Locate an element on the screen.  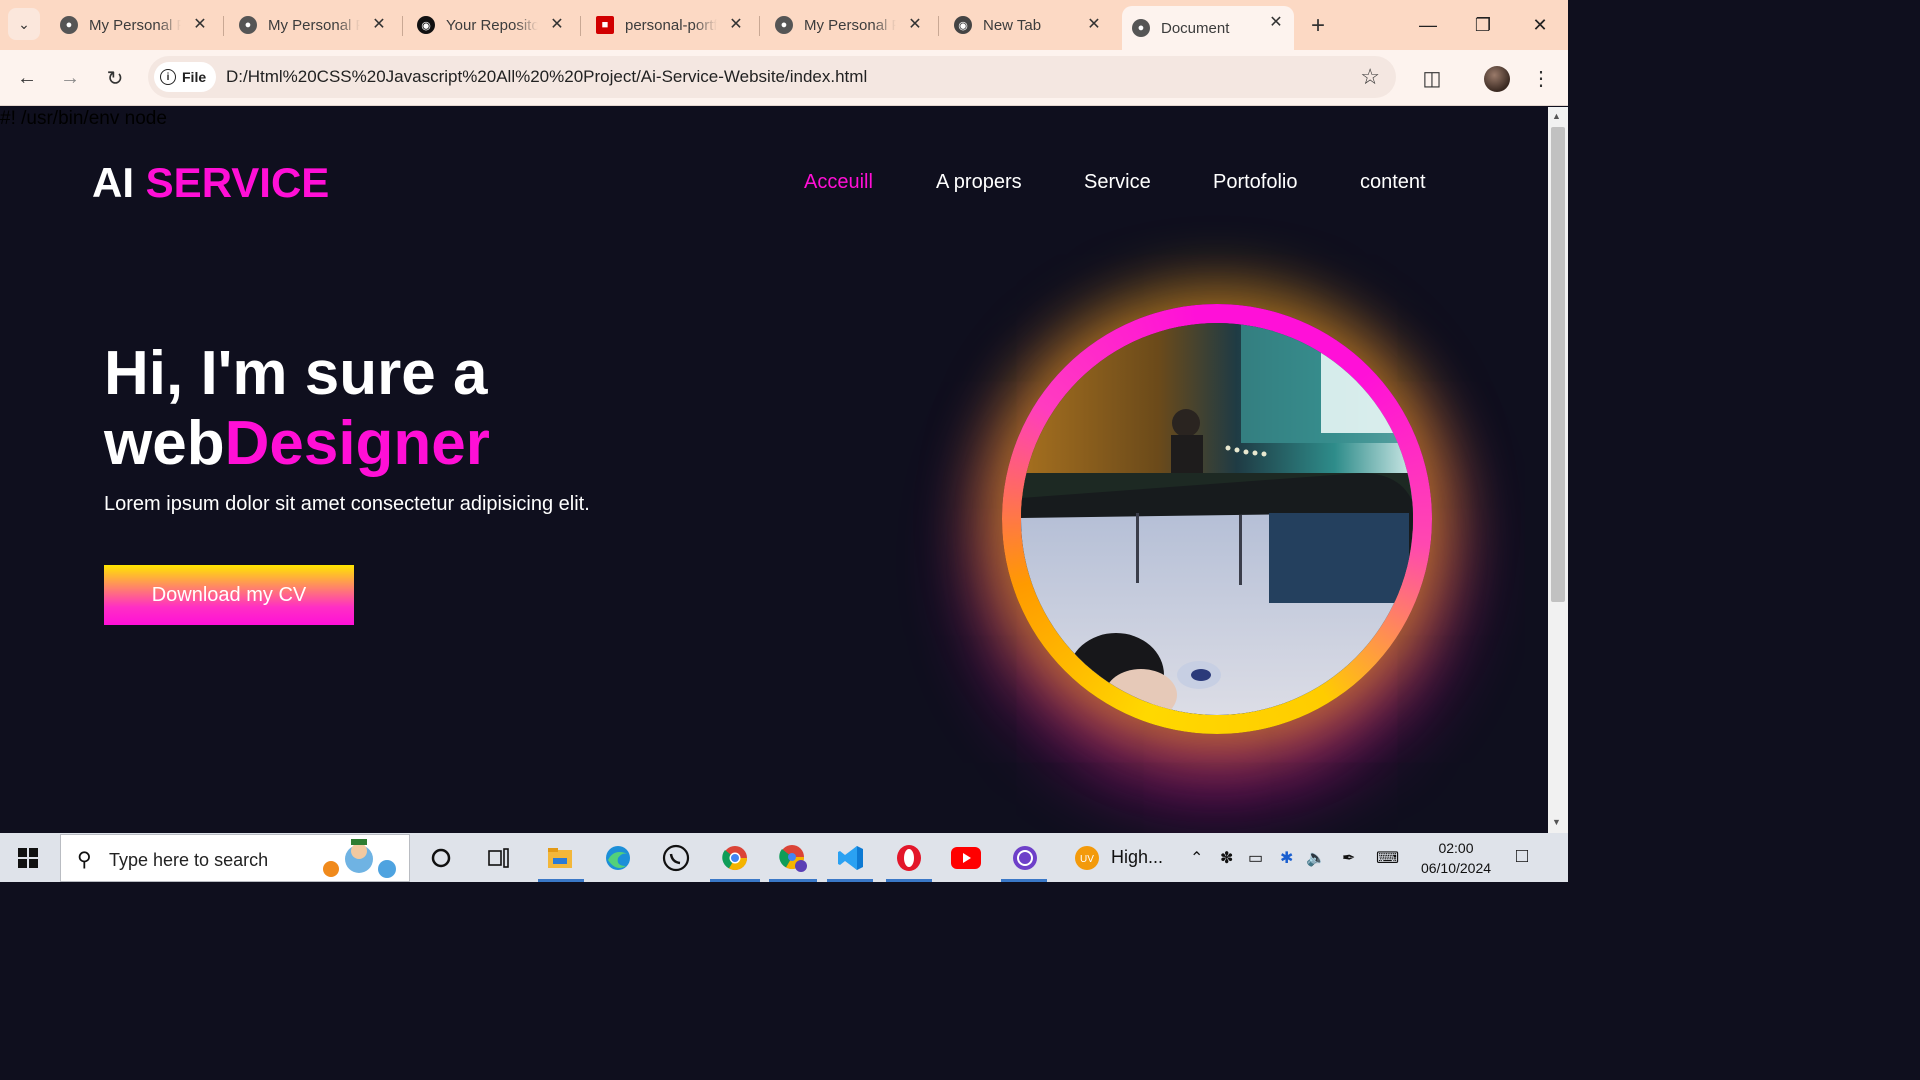
search-highlight-icon is located at coordinates (359, 858).